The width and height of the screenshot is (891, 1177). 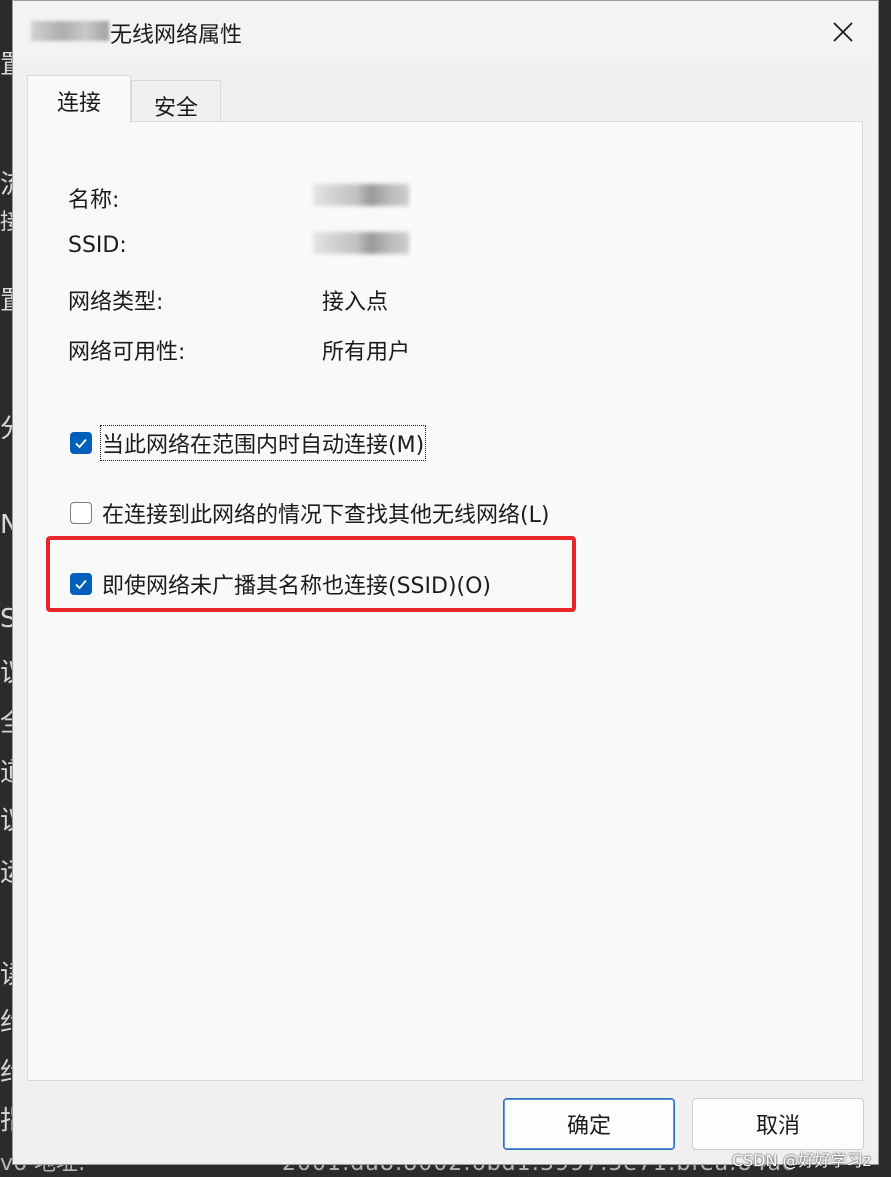 I want to click on ok-button: 确定, so click(x=589, y=1124).